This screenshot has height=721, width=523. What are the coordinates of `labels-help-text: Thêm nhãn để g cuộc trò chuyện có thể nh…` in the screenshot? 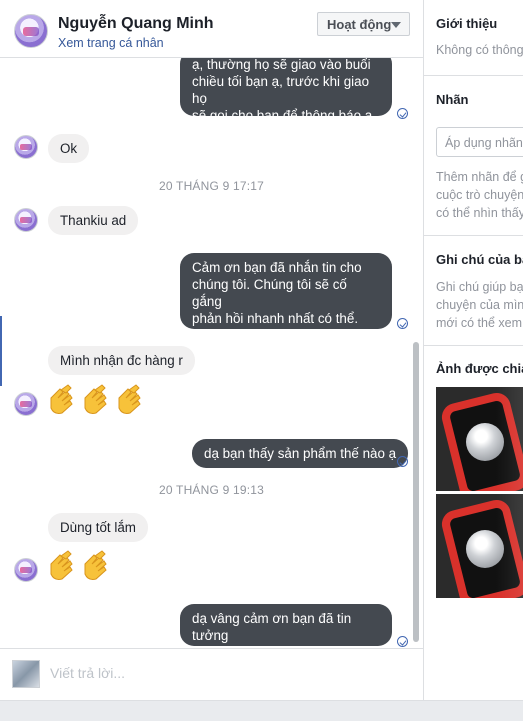 It's located at (479, 195).